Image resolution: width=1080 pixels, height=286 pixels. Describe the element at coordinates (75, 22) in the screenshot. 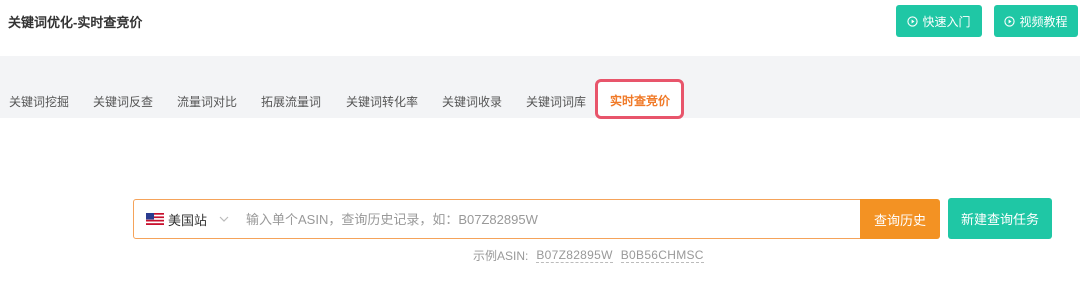

I see `page-title: 关键词优化-实时查竞价` at that location.